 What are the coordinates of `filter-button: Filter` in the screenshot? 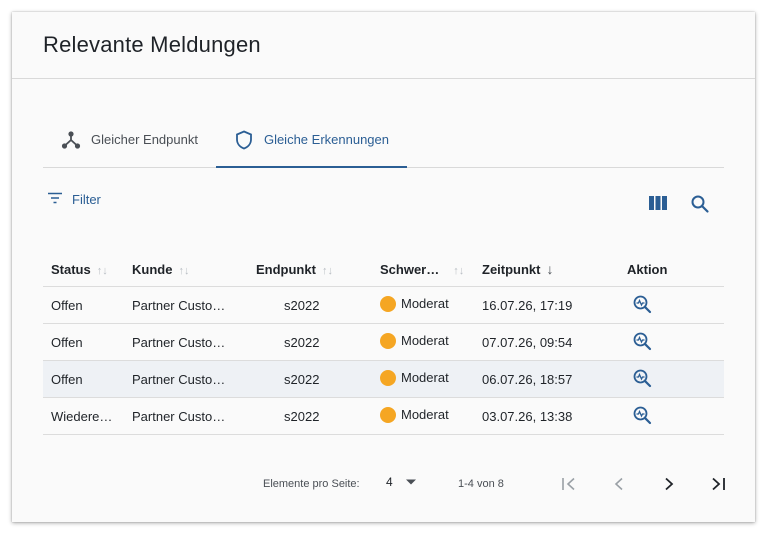 It's located at (74, 199).